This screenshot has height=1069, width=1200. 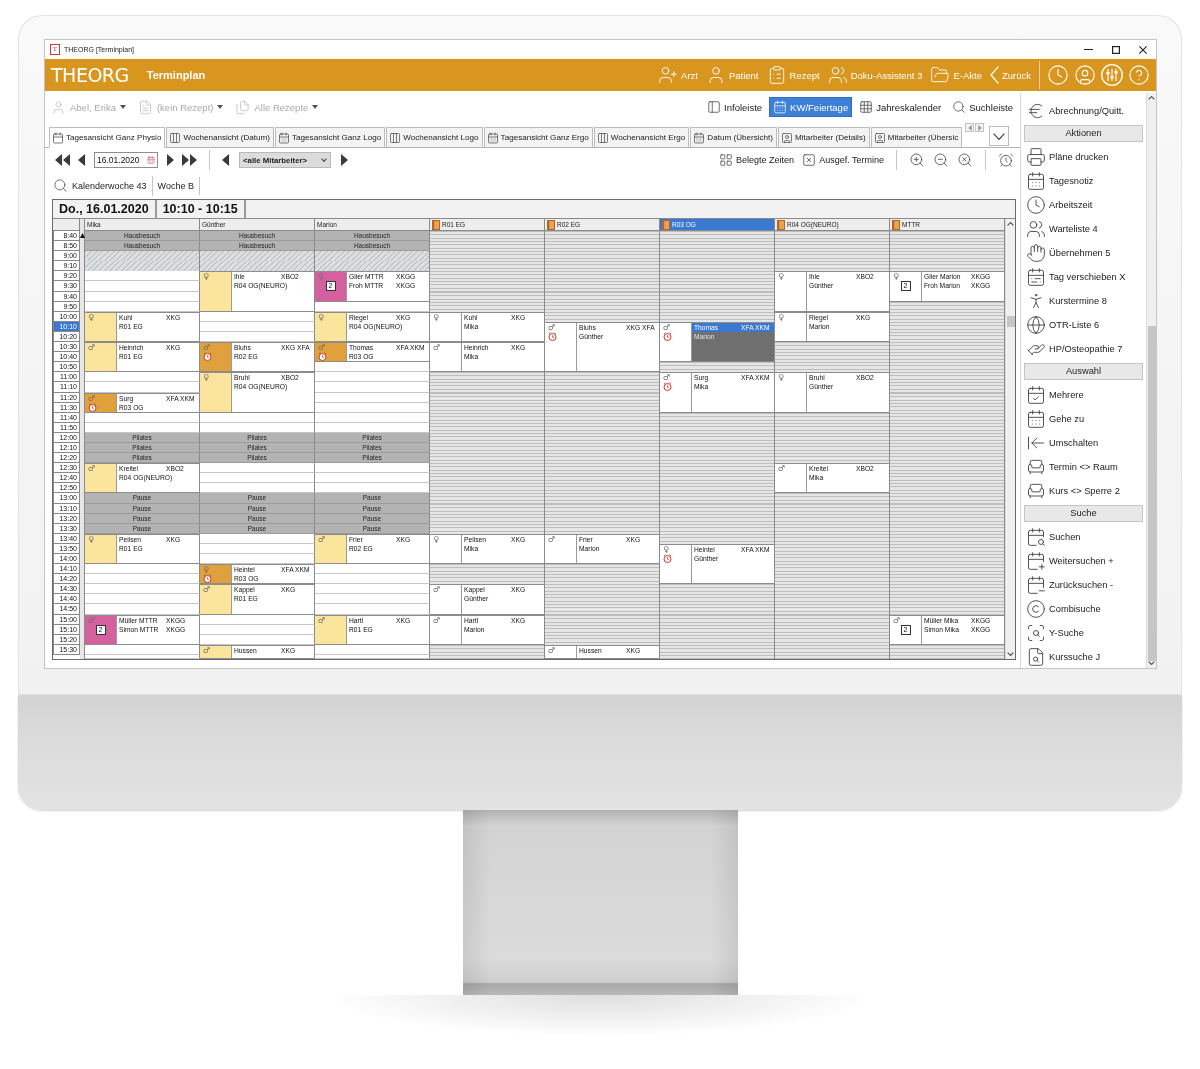 I want to click on toolbar-toggle: Infoleiste, so click(x=735, y=107).